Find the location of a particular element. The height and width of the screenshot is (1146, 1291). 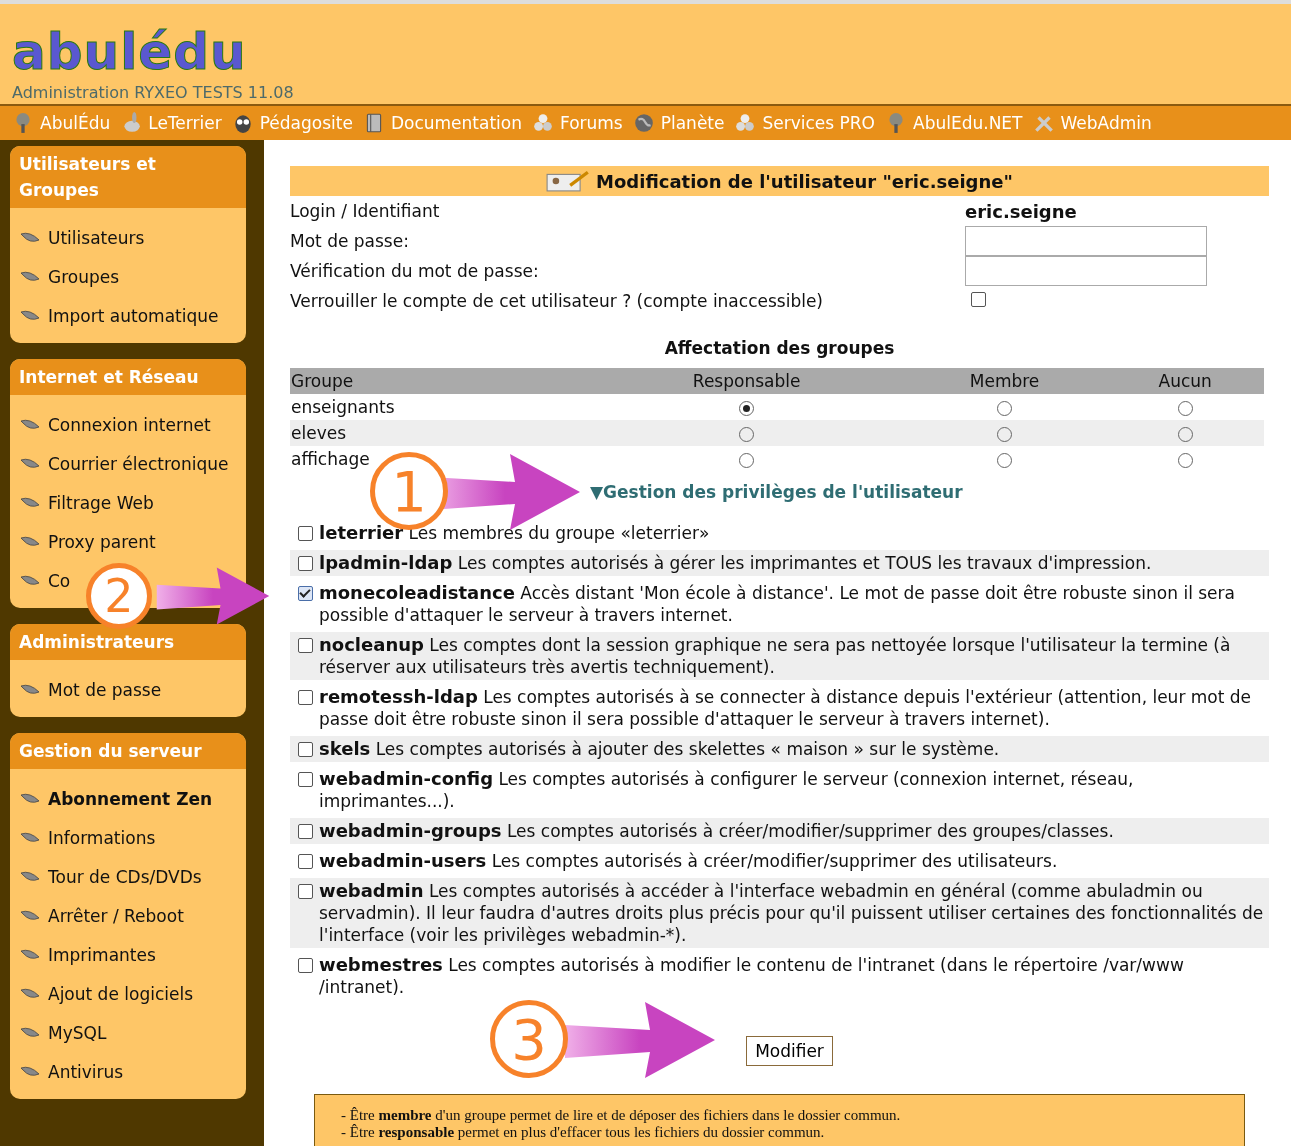

group-name: enseignants is located at coordinates (343, 407).